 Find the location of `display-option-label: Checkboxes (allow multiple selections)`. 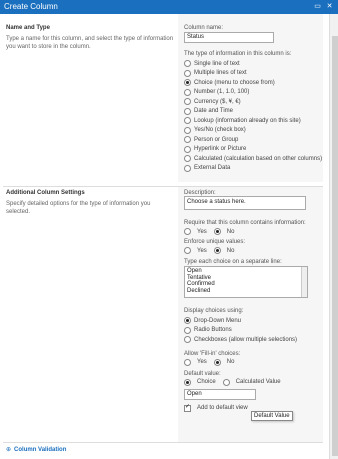

display-option-label: Checkboxes (allow multiple selections) is located at coordinates (246, 339).